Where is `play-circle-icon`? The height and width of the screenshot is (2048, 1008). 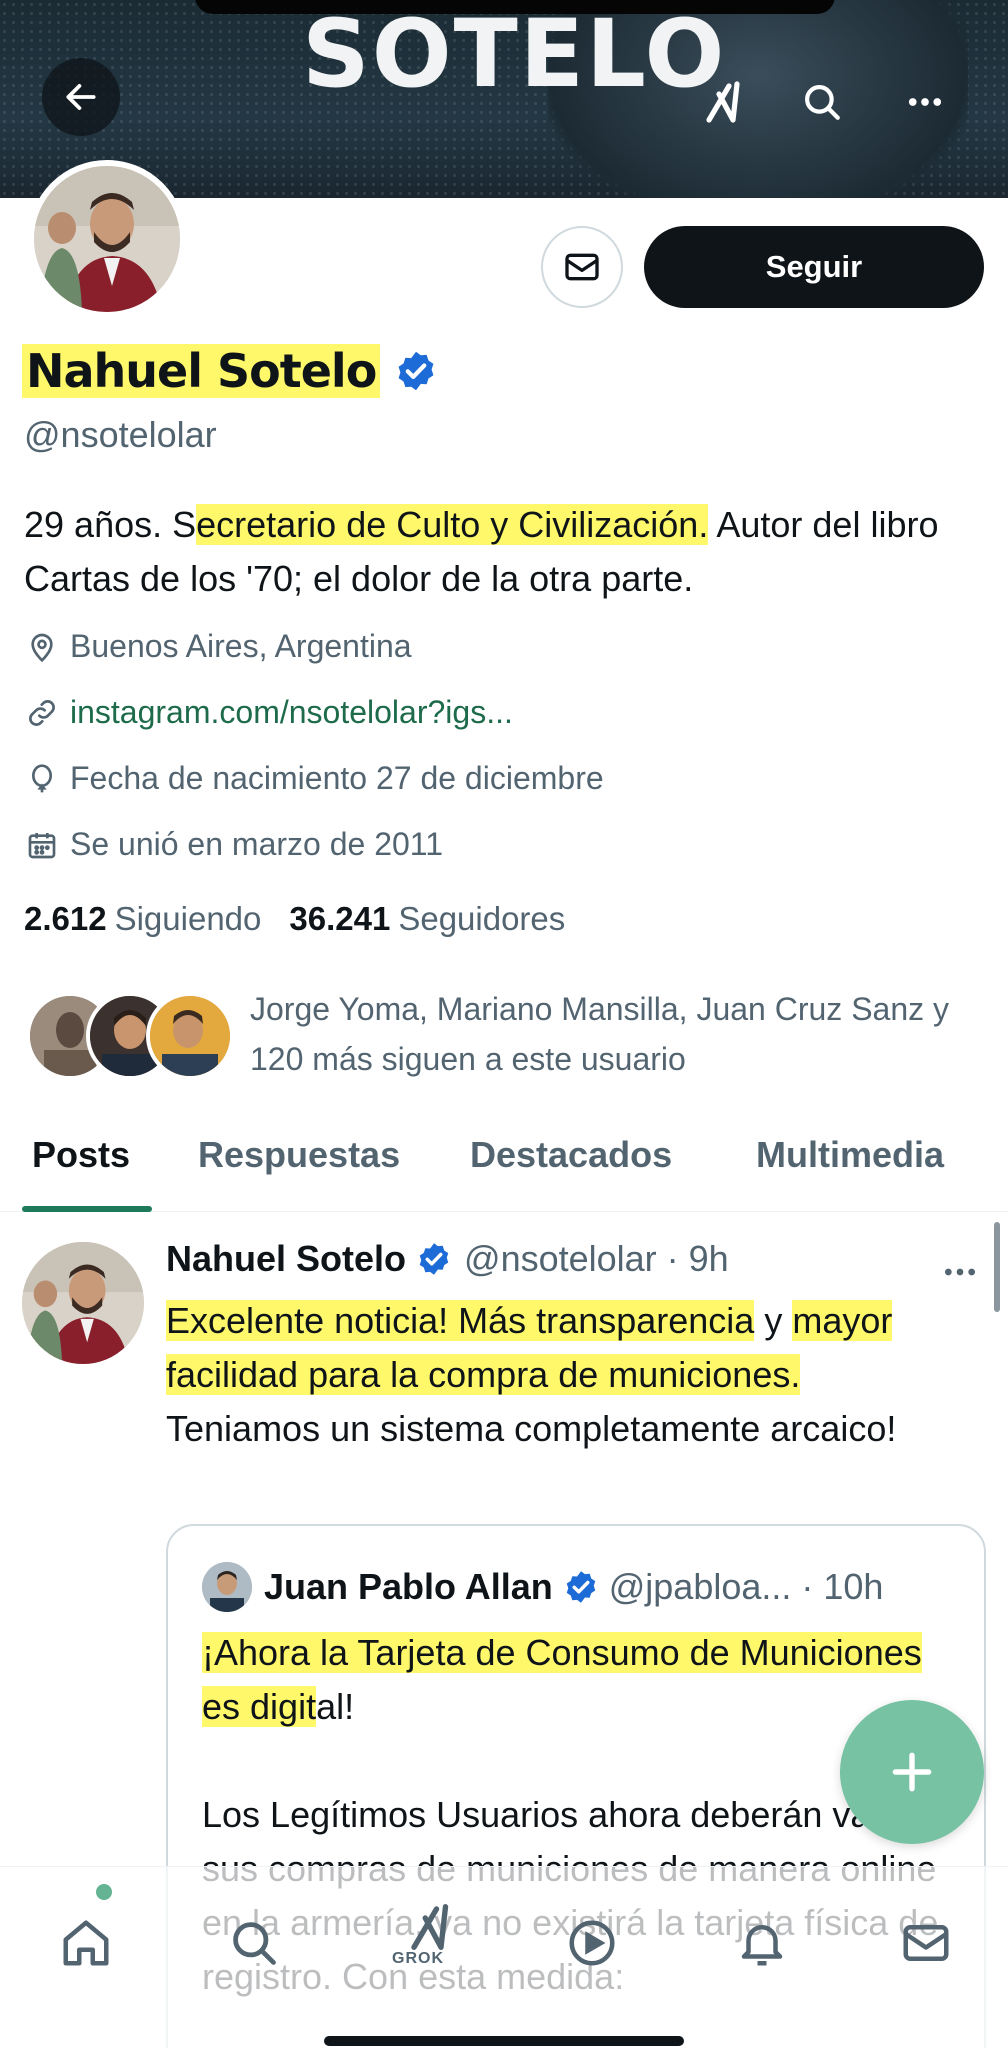
play-circle-icon is located at coordinates (592, 1943).